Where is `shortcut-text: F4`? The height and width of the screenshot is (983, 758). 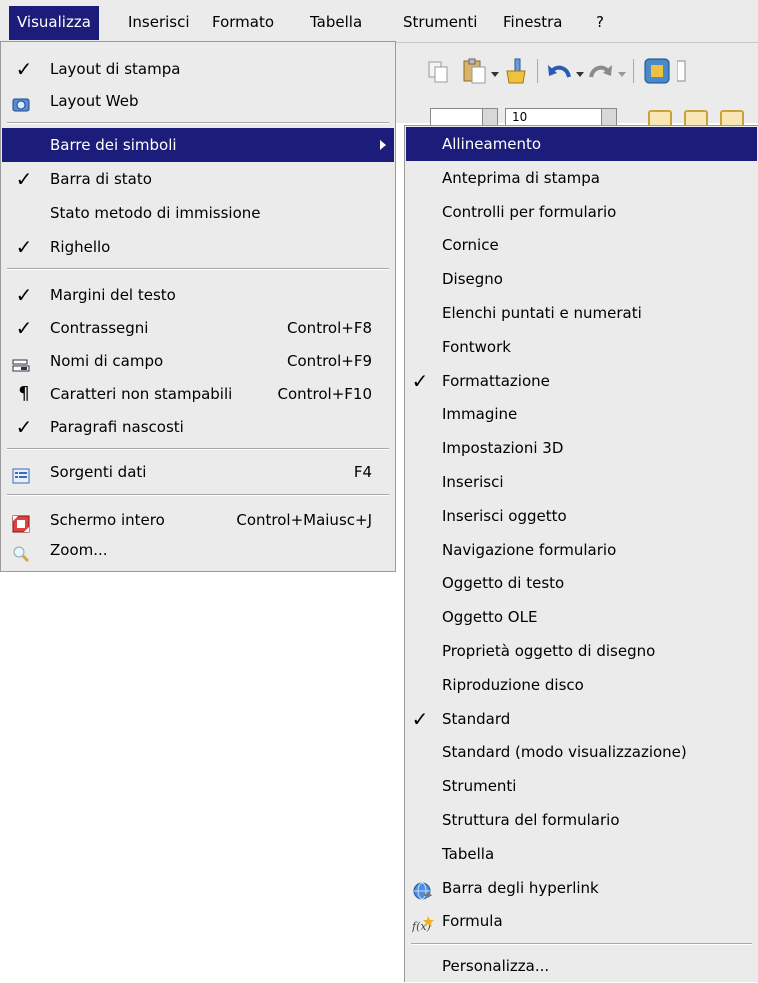 shortcut-text: F4 is located at coordinates (362, 472).